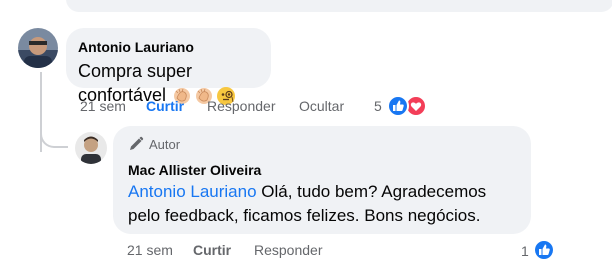 This screenshot has width=612, height=270. I want to click on reaction-count: 5, so click(378, 106).